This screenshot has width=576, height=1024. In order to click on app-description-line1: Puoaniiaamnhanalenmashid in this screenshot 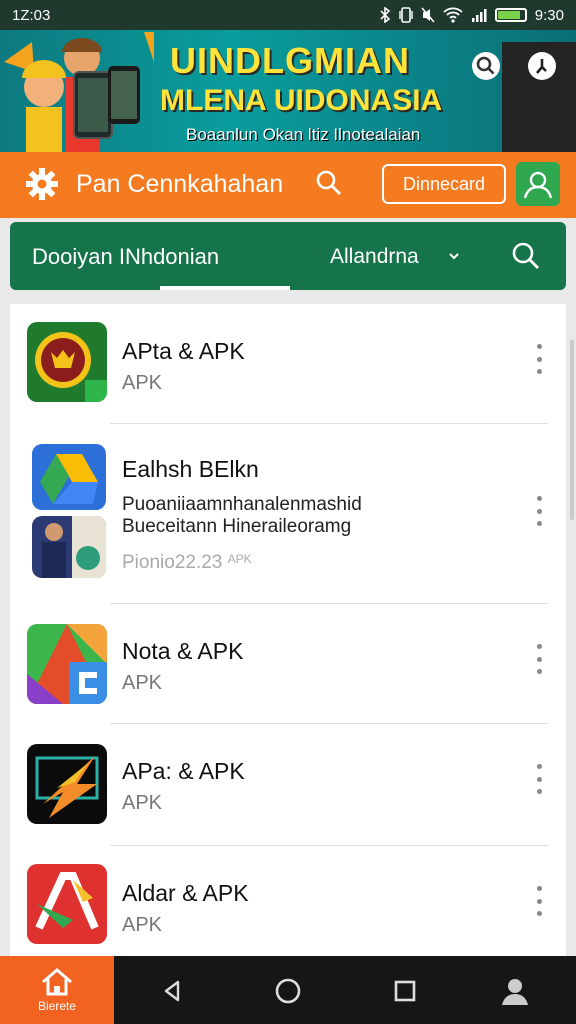, I will do `click(242, 504)`.